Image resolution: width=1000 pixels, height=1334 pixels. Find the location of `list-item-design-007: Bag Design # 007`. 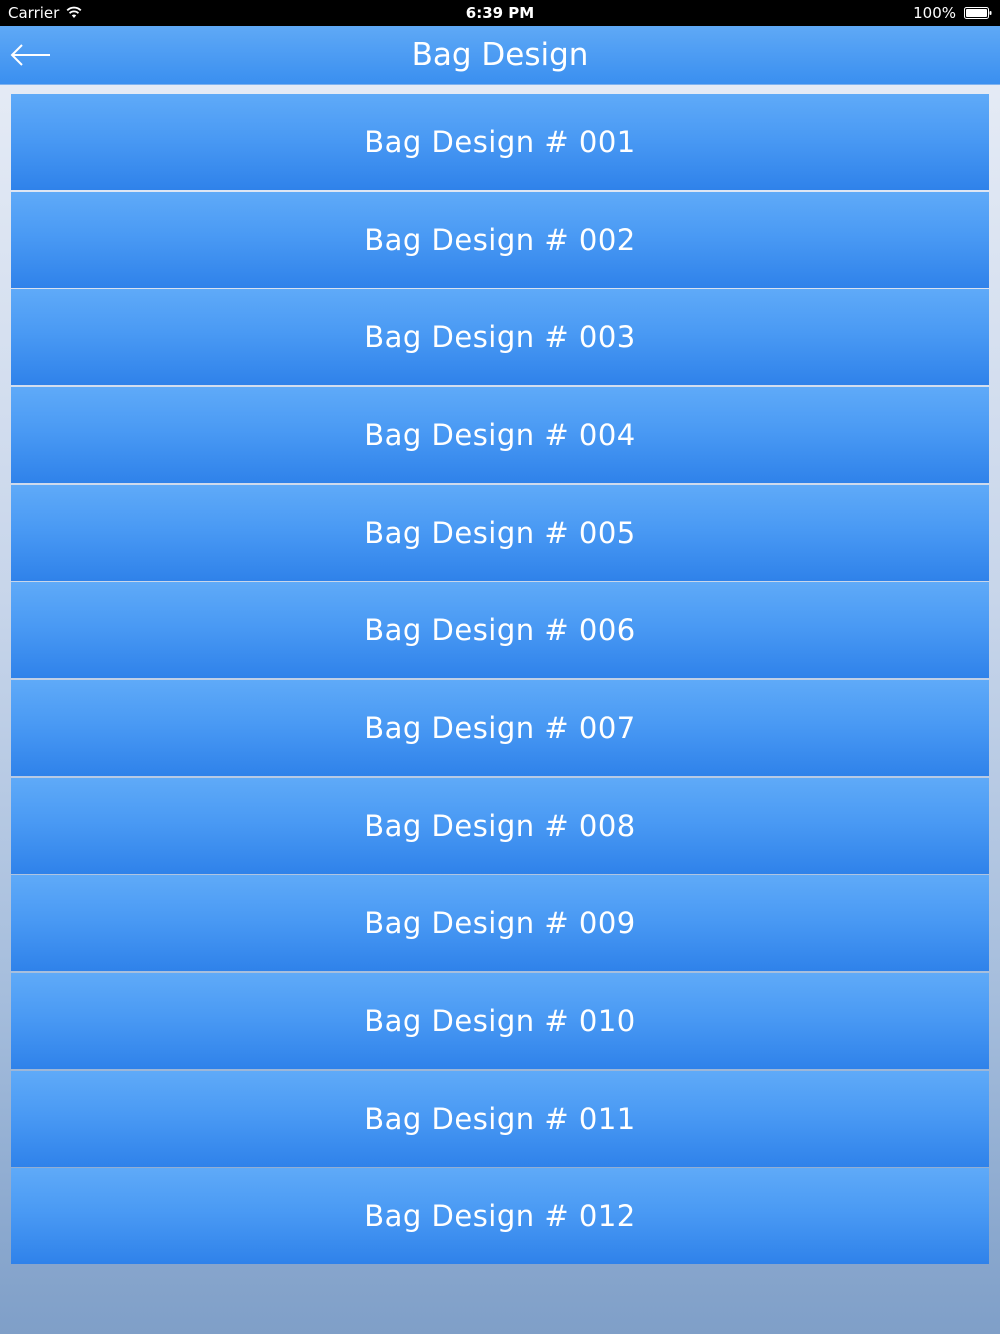

list-item-design-007: Bag Design # 007 is located at coordinates (500, 728).